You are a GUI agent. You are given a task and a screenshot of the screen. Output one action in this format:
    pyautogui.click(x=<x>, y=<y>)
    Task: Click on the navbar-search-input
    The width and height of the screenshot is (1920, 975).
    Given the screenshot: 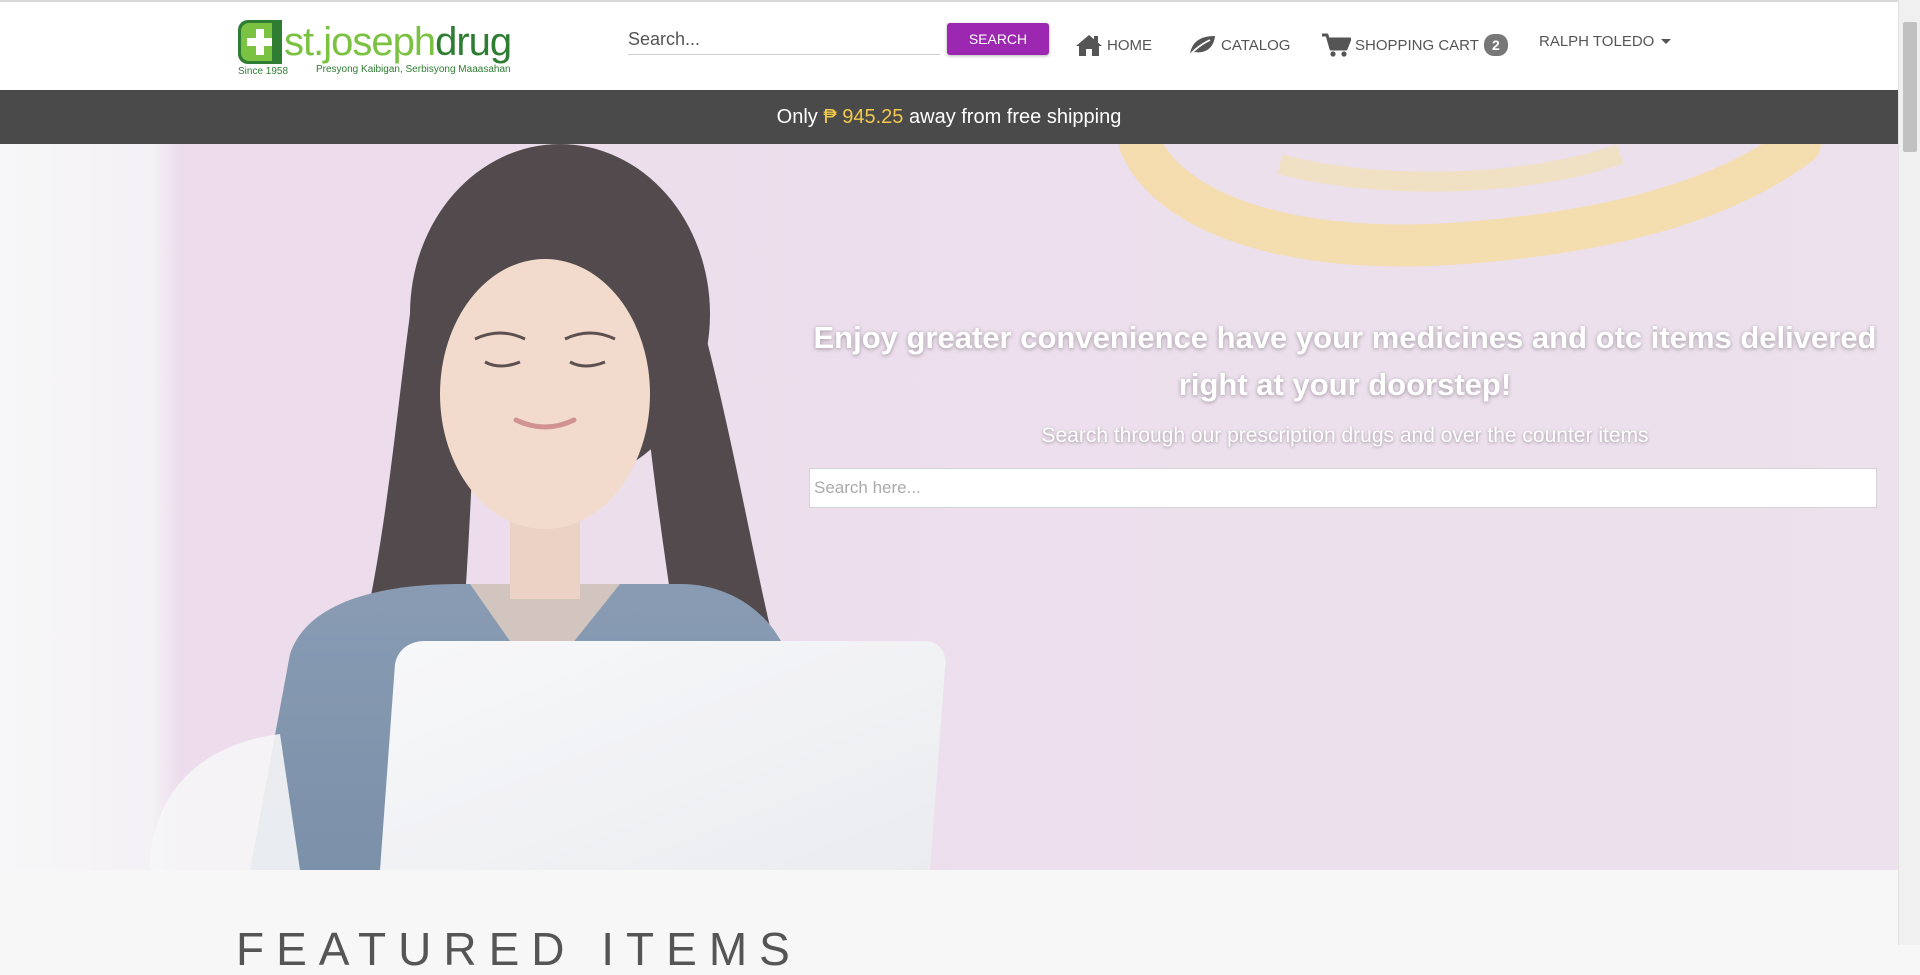 What is the action you would take?
    pyautogui.click(x=784, y=39)
    